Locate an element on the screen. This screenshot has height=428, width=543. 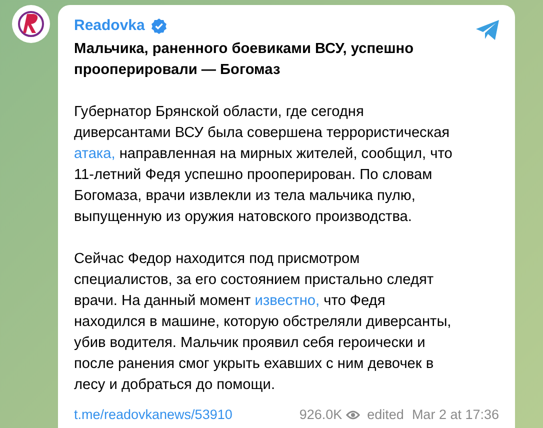
view-count: 926.0K is located at coordinates (320, 414).